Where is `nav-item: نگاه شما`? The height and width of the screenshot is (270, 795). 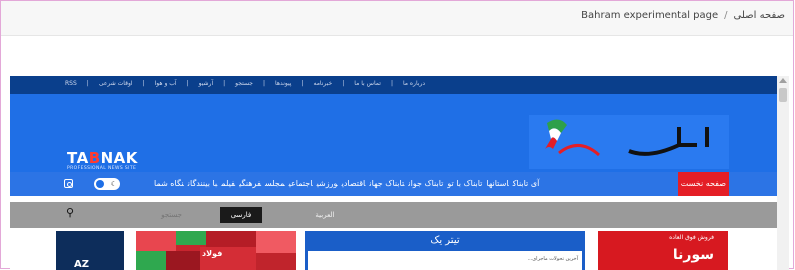
nav-item: نگاه شما is located at coordinates (169, 183).